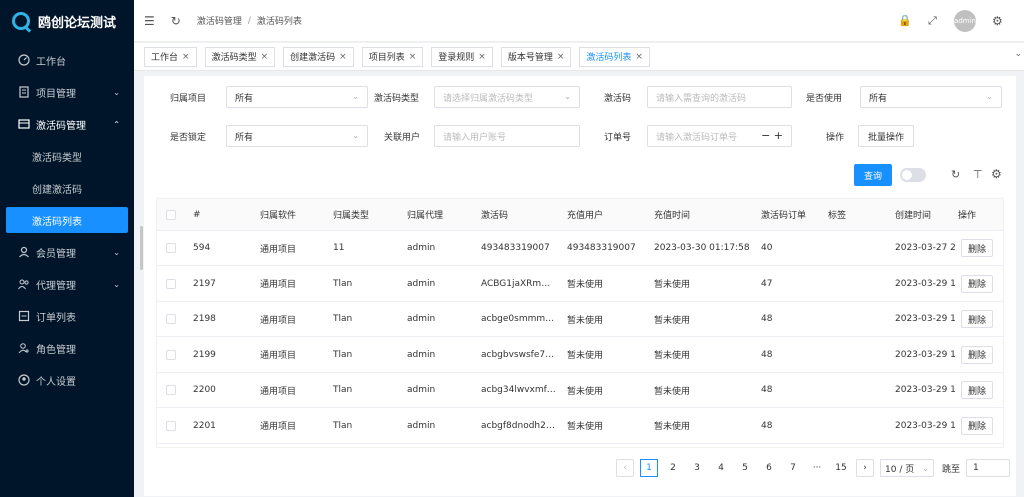 The image size is (1024, 497). Describe the element at coordinates (913, 175) in the screenshot. I see `toggle-switch` at that location.